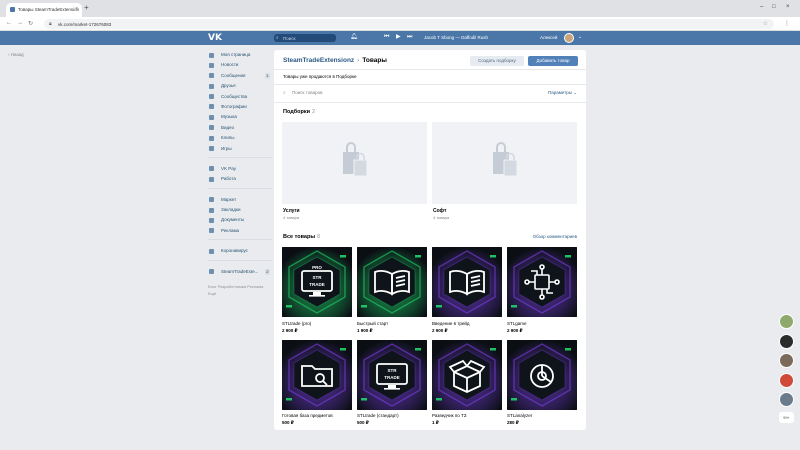  What do you see at coordinates (240, 107) in the screenshot?
I see `sidebar-item-photos: Фотографии` at bounding box center [240, 107].